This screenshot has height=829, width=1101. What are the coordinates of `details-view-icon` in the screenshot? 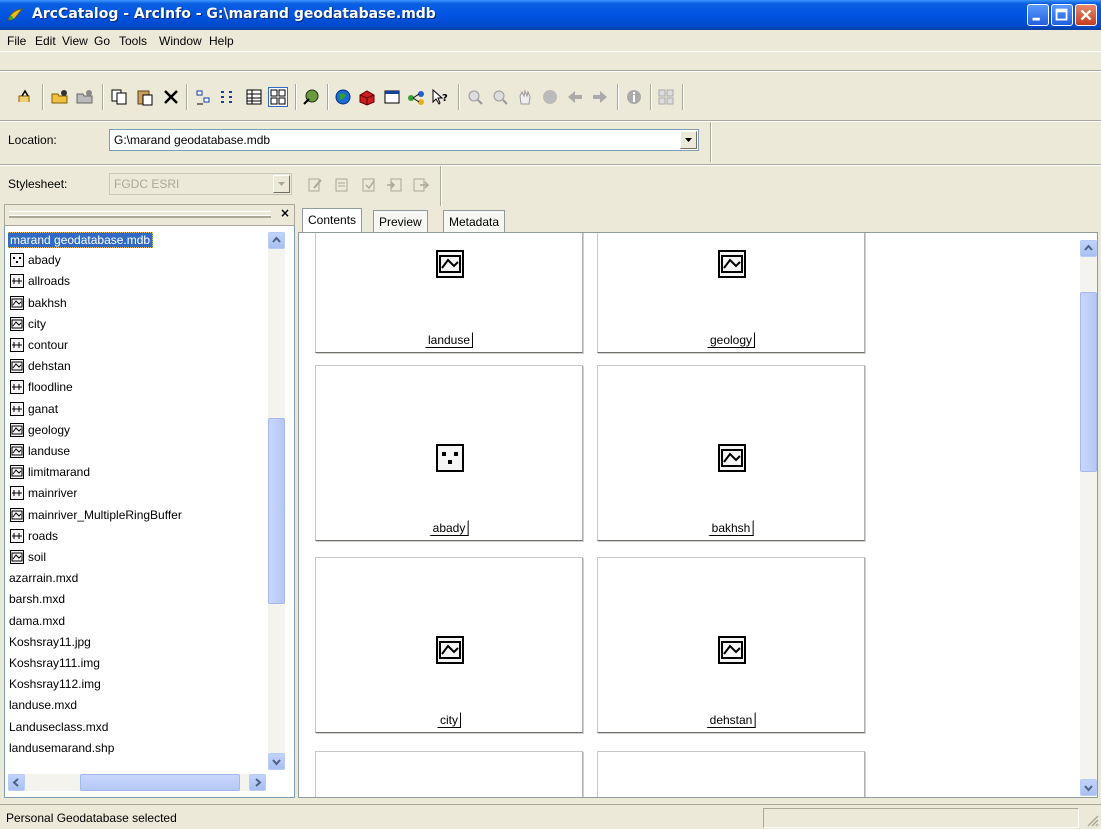 It's located at (254, 97).